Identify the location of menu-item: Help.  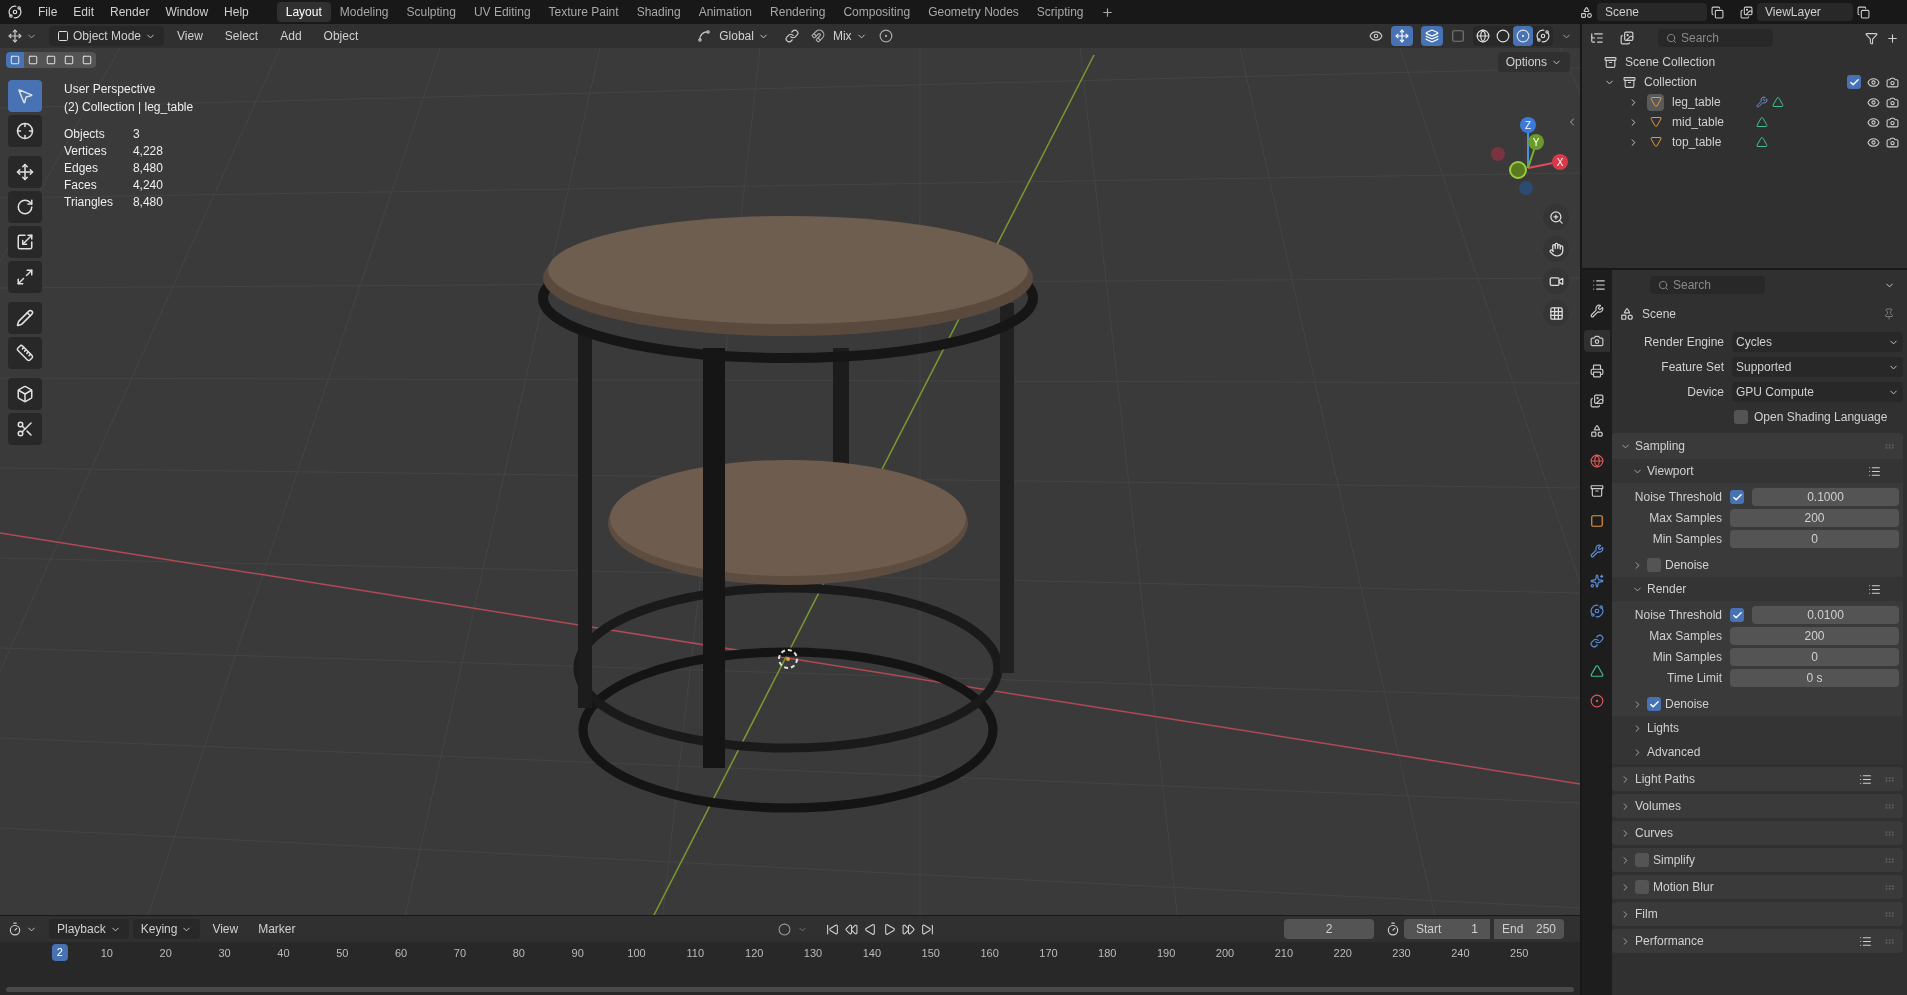
(236, 12).